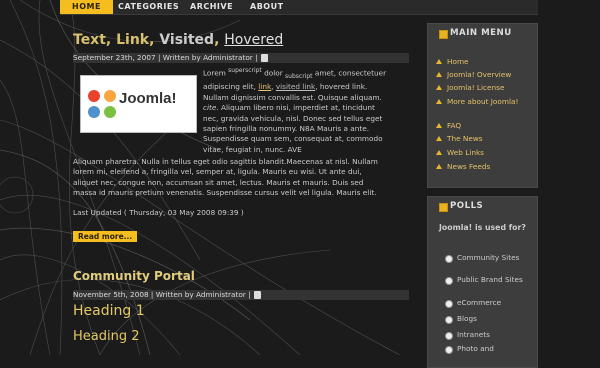 The width and height of the screenshot is (600, 368). I want to click on joomla-logo-icon, so click(102, 104).